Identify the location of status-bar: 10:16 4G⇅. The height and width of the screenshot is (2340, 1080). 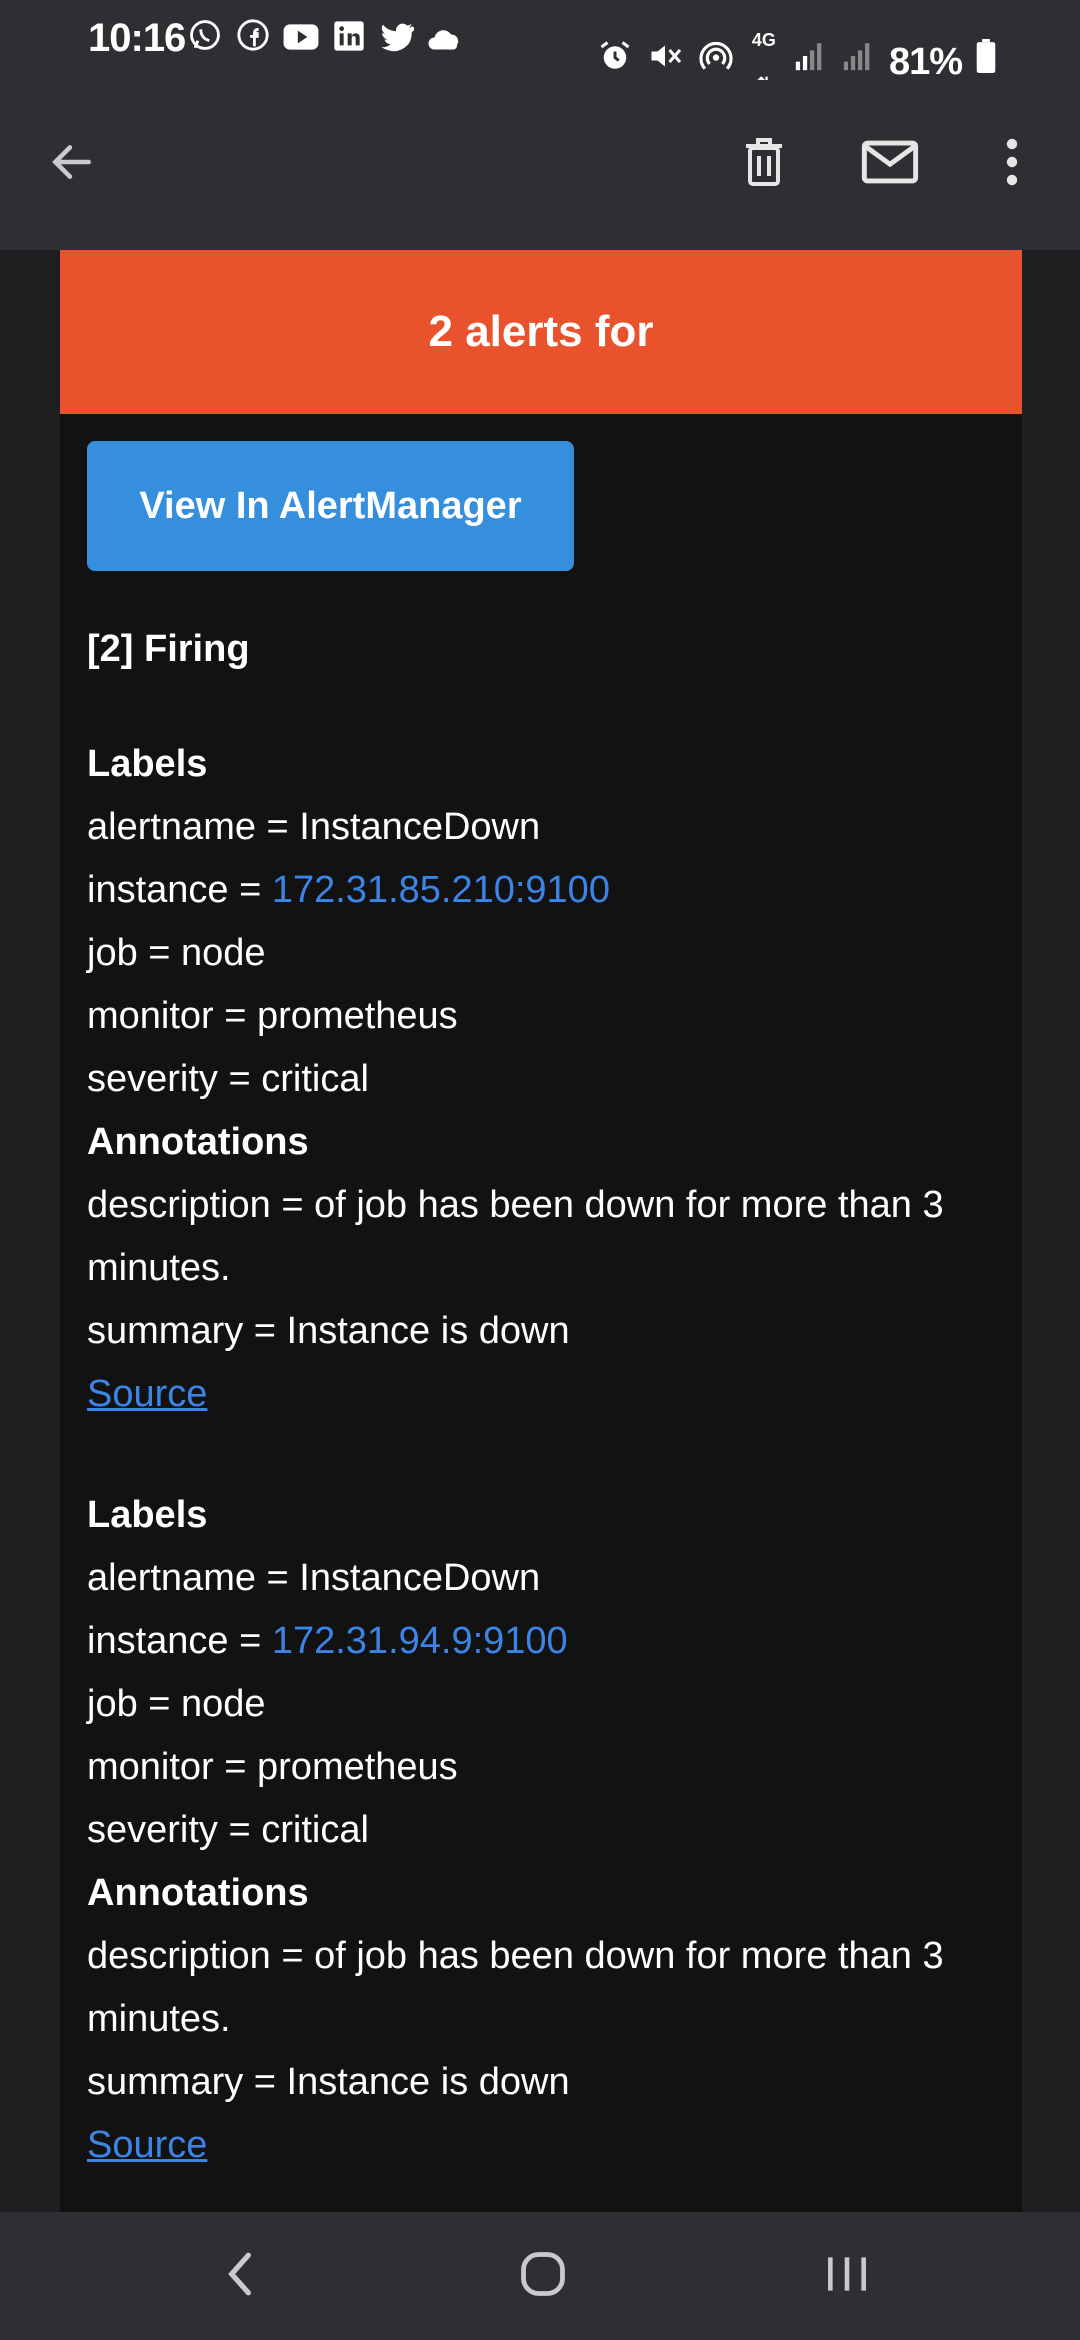
(540, 47).